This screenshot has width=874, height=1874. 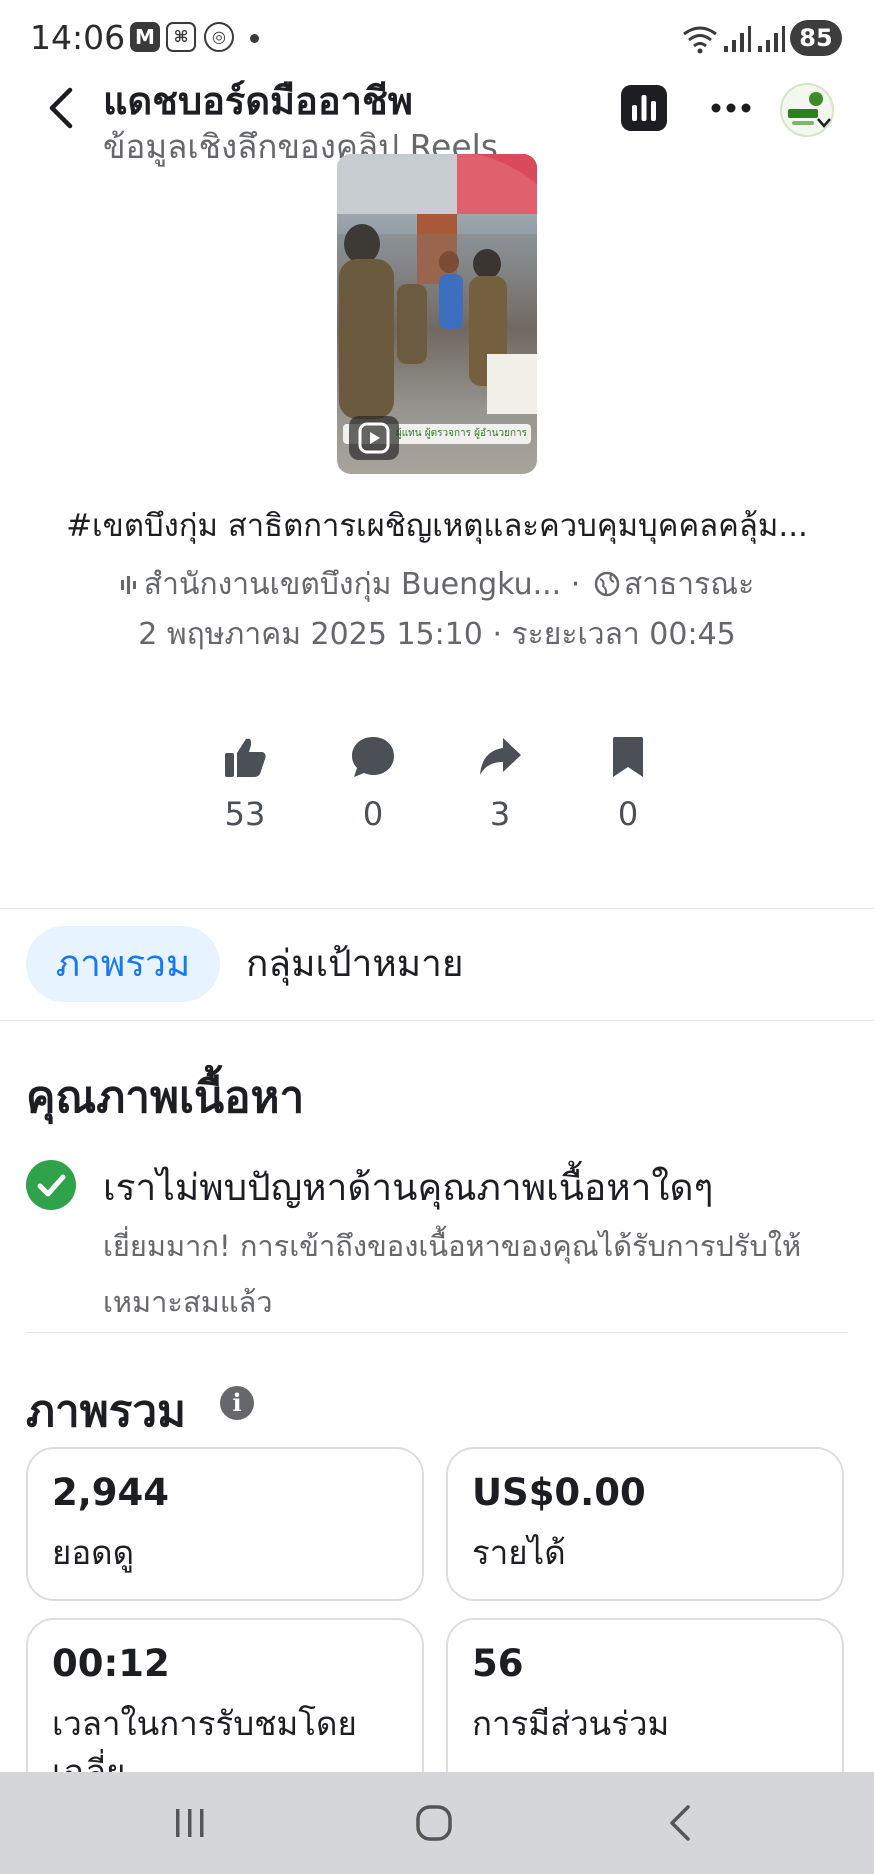 What do you see at coordinates (165, 1097) in the screenshot?
I see `content-quality-heading: คุณภาพเนื้อหา` at bounding box center [165, 1097].